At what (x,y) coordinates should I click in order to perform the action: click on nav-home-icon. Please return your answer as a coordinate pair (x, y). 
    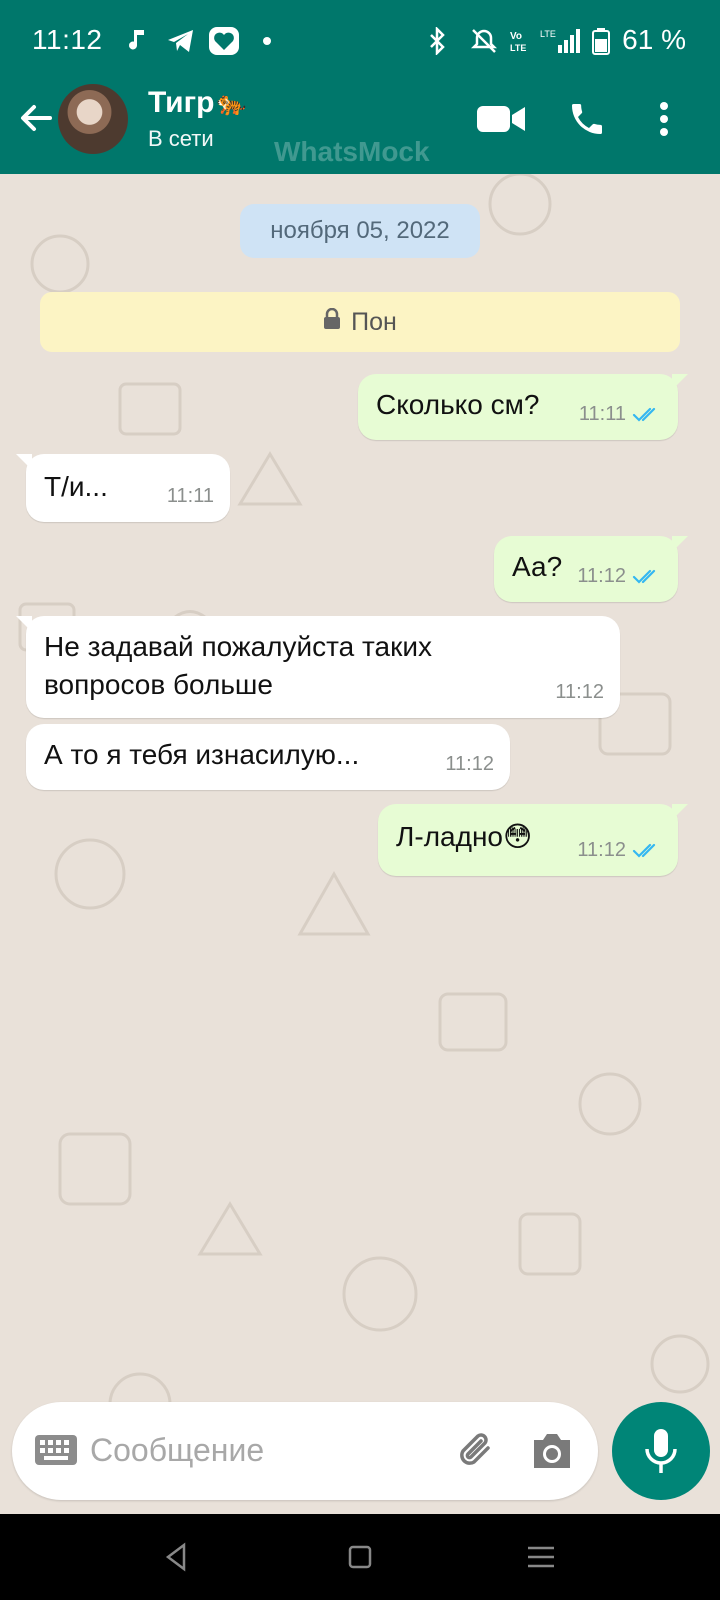
    Looking at the image, I should click on (360, 1557).